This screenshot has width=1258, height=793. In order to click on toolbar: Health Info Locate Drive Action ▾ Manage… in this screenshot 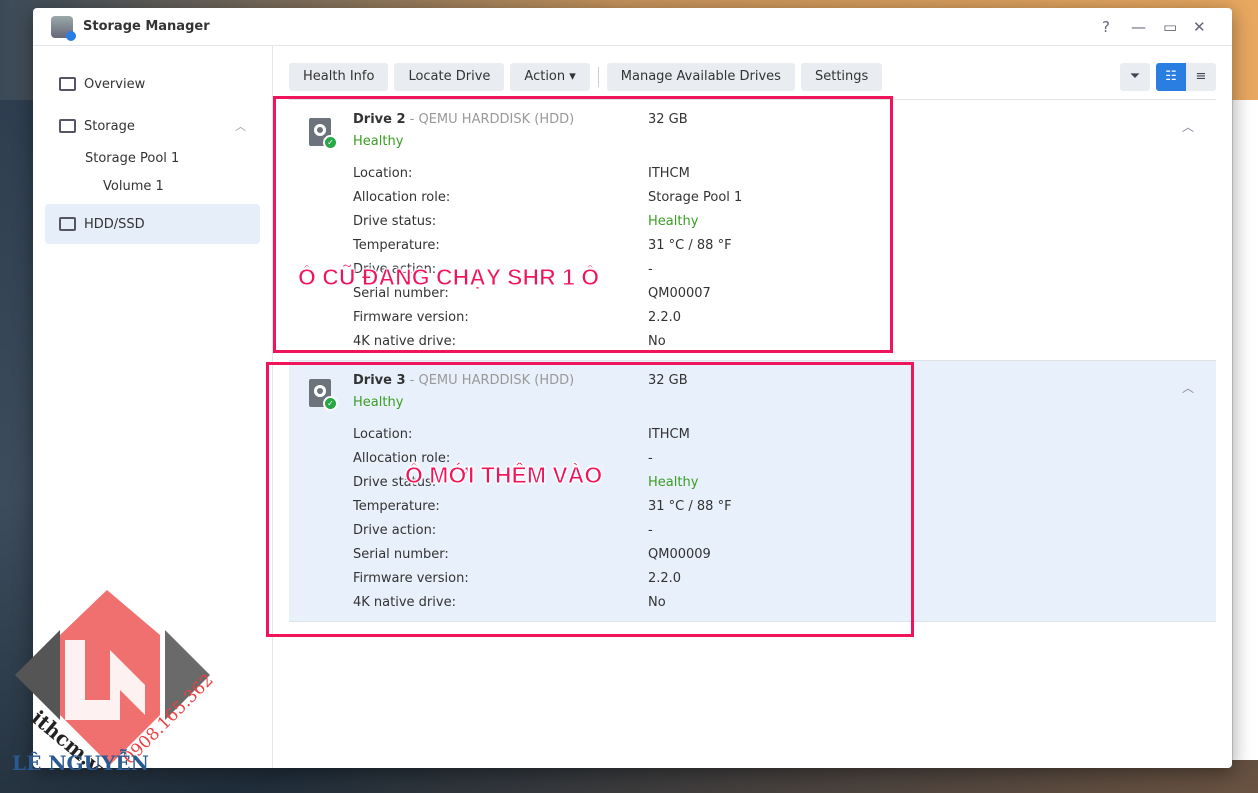, I will do `click(752, 77)`.